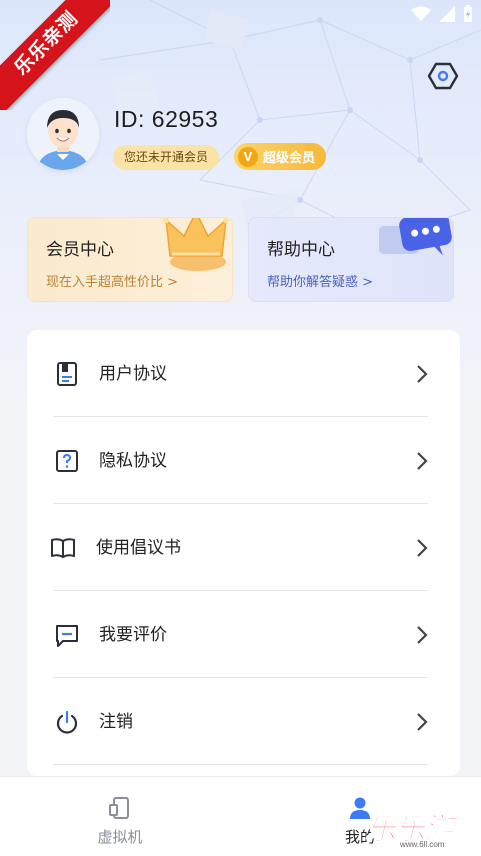 This screenshot has height=856, width=481. What do you see at coordinates (133, 374) in the screenshot?
I see `menu-item-label: 用户协议` at bounding box center [133, 374].